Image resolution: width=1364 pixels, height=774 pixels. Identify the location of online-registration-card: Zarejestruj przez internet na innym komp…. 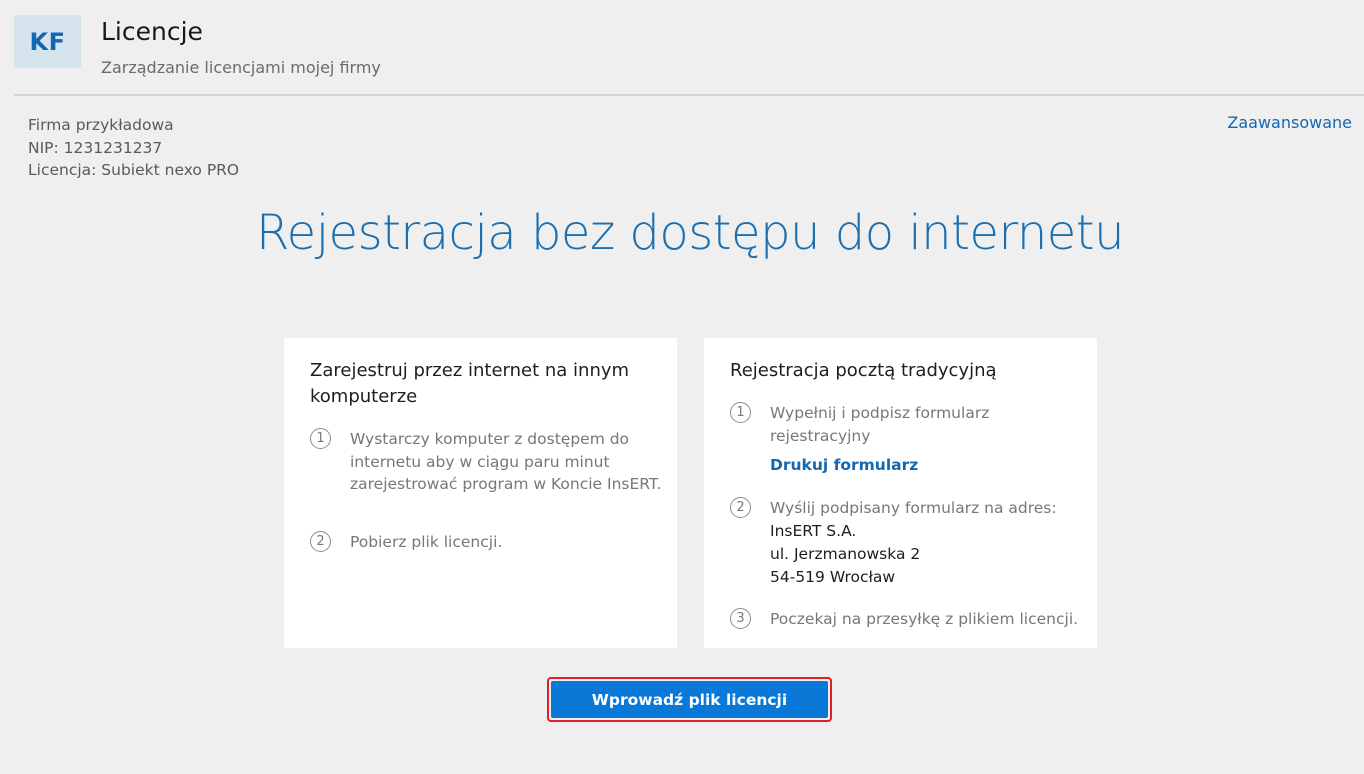
(480, 493).